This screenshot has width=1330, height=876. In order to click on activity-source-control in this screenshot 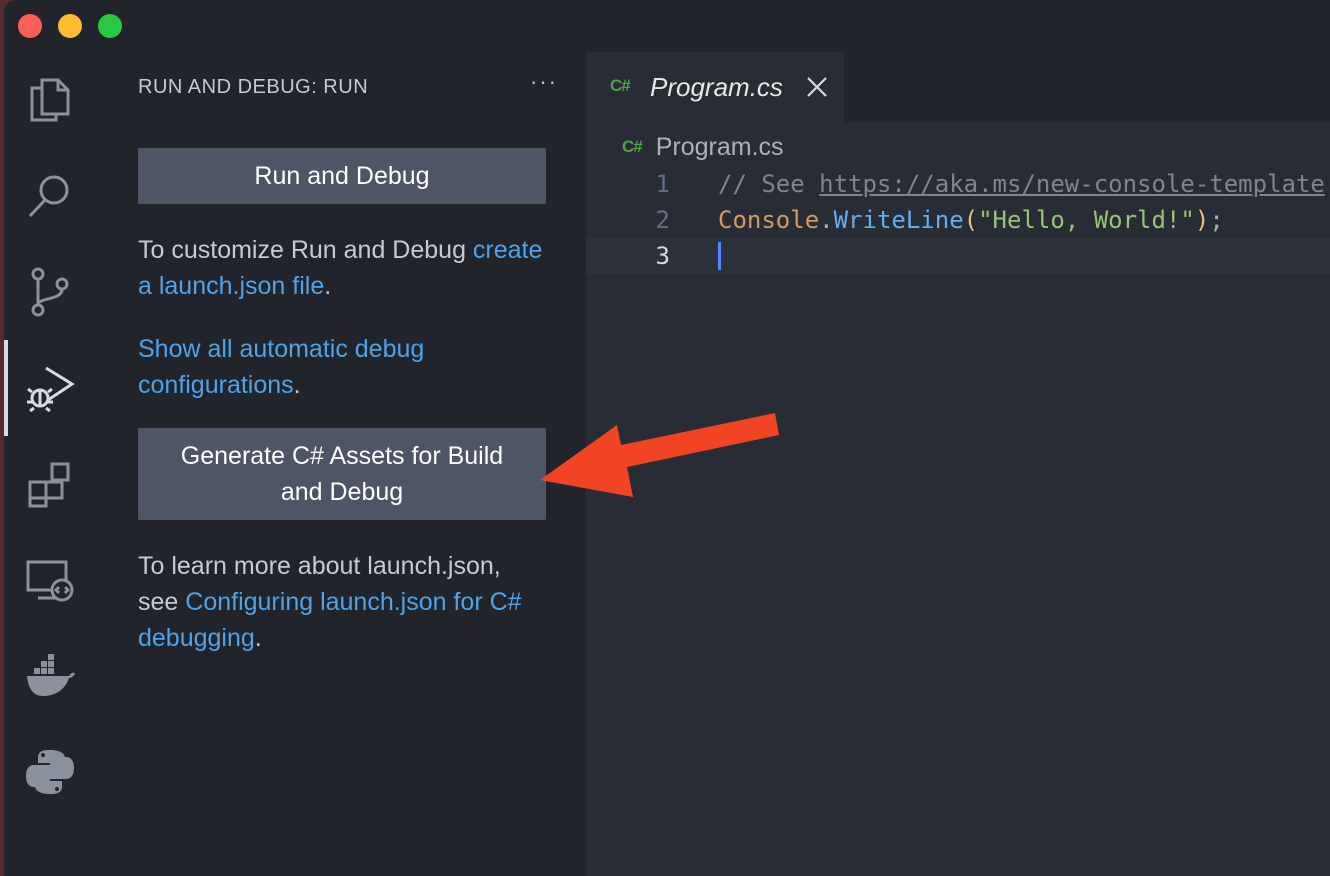, I will do `click(50, 292)`.